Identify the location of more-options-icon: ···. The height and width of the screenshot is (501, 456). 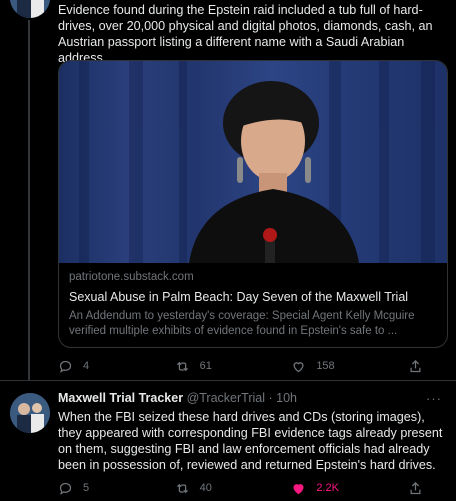
(434, 398).